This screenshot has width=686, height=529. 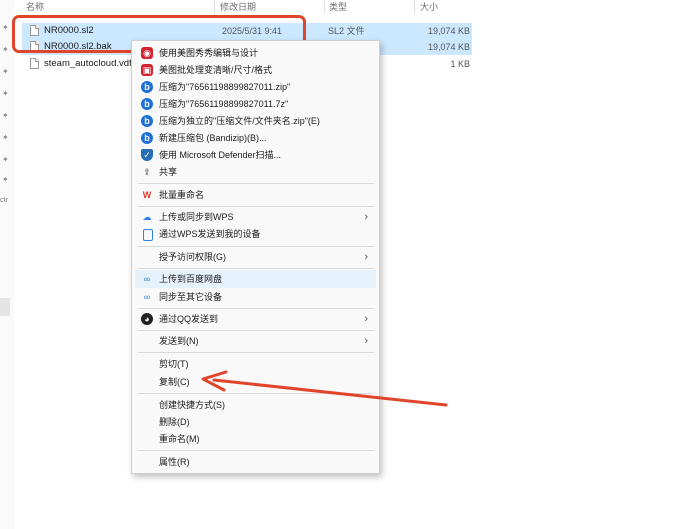 I want to click on red-annotation-arrow, so click(x=324, y=388).